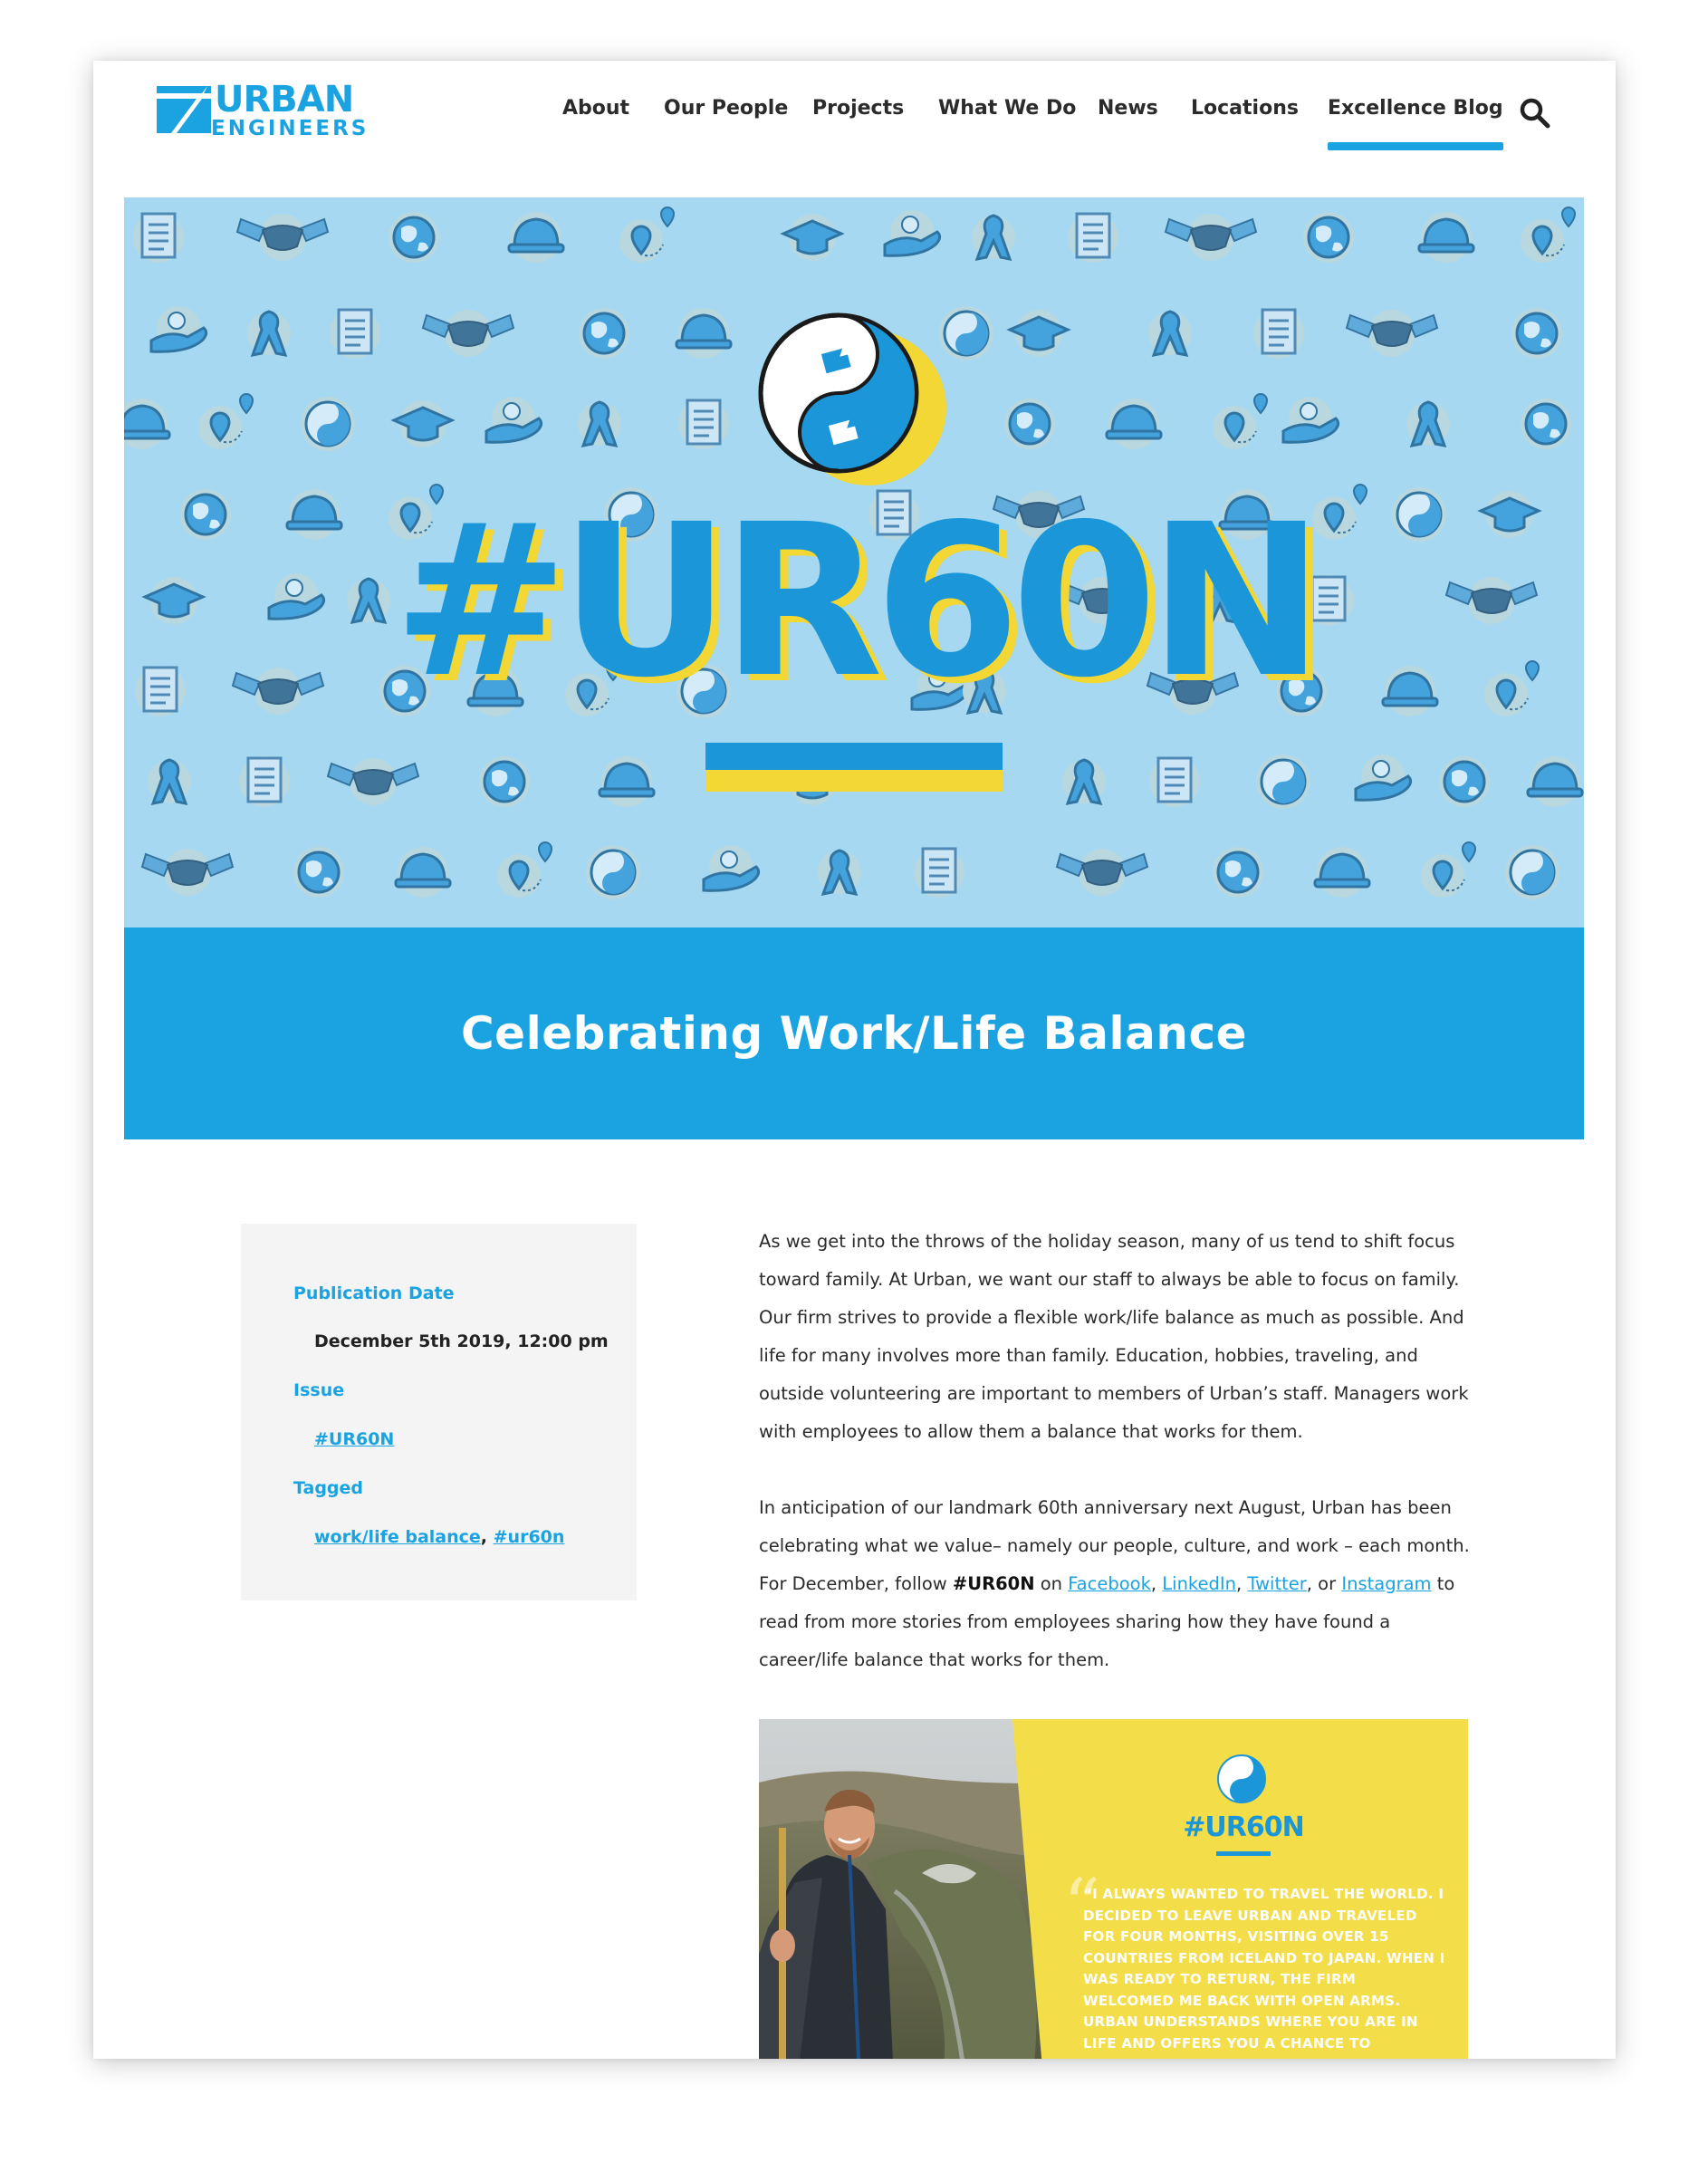 Image resolution: width=1708 pixels, height=2172 pixels. I want to click on separator-3: , or, so click(1324, 1583).